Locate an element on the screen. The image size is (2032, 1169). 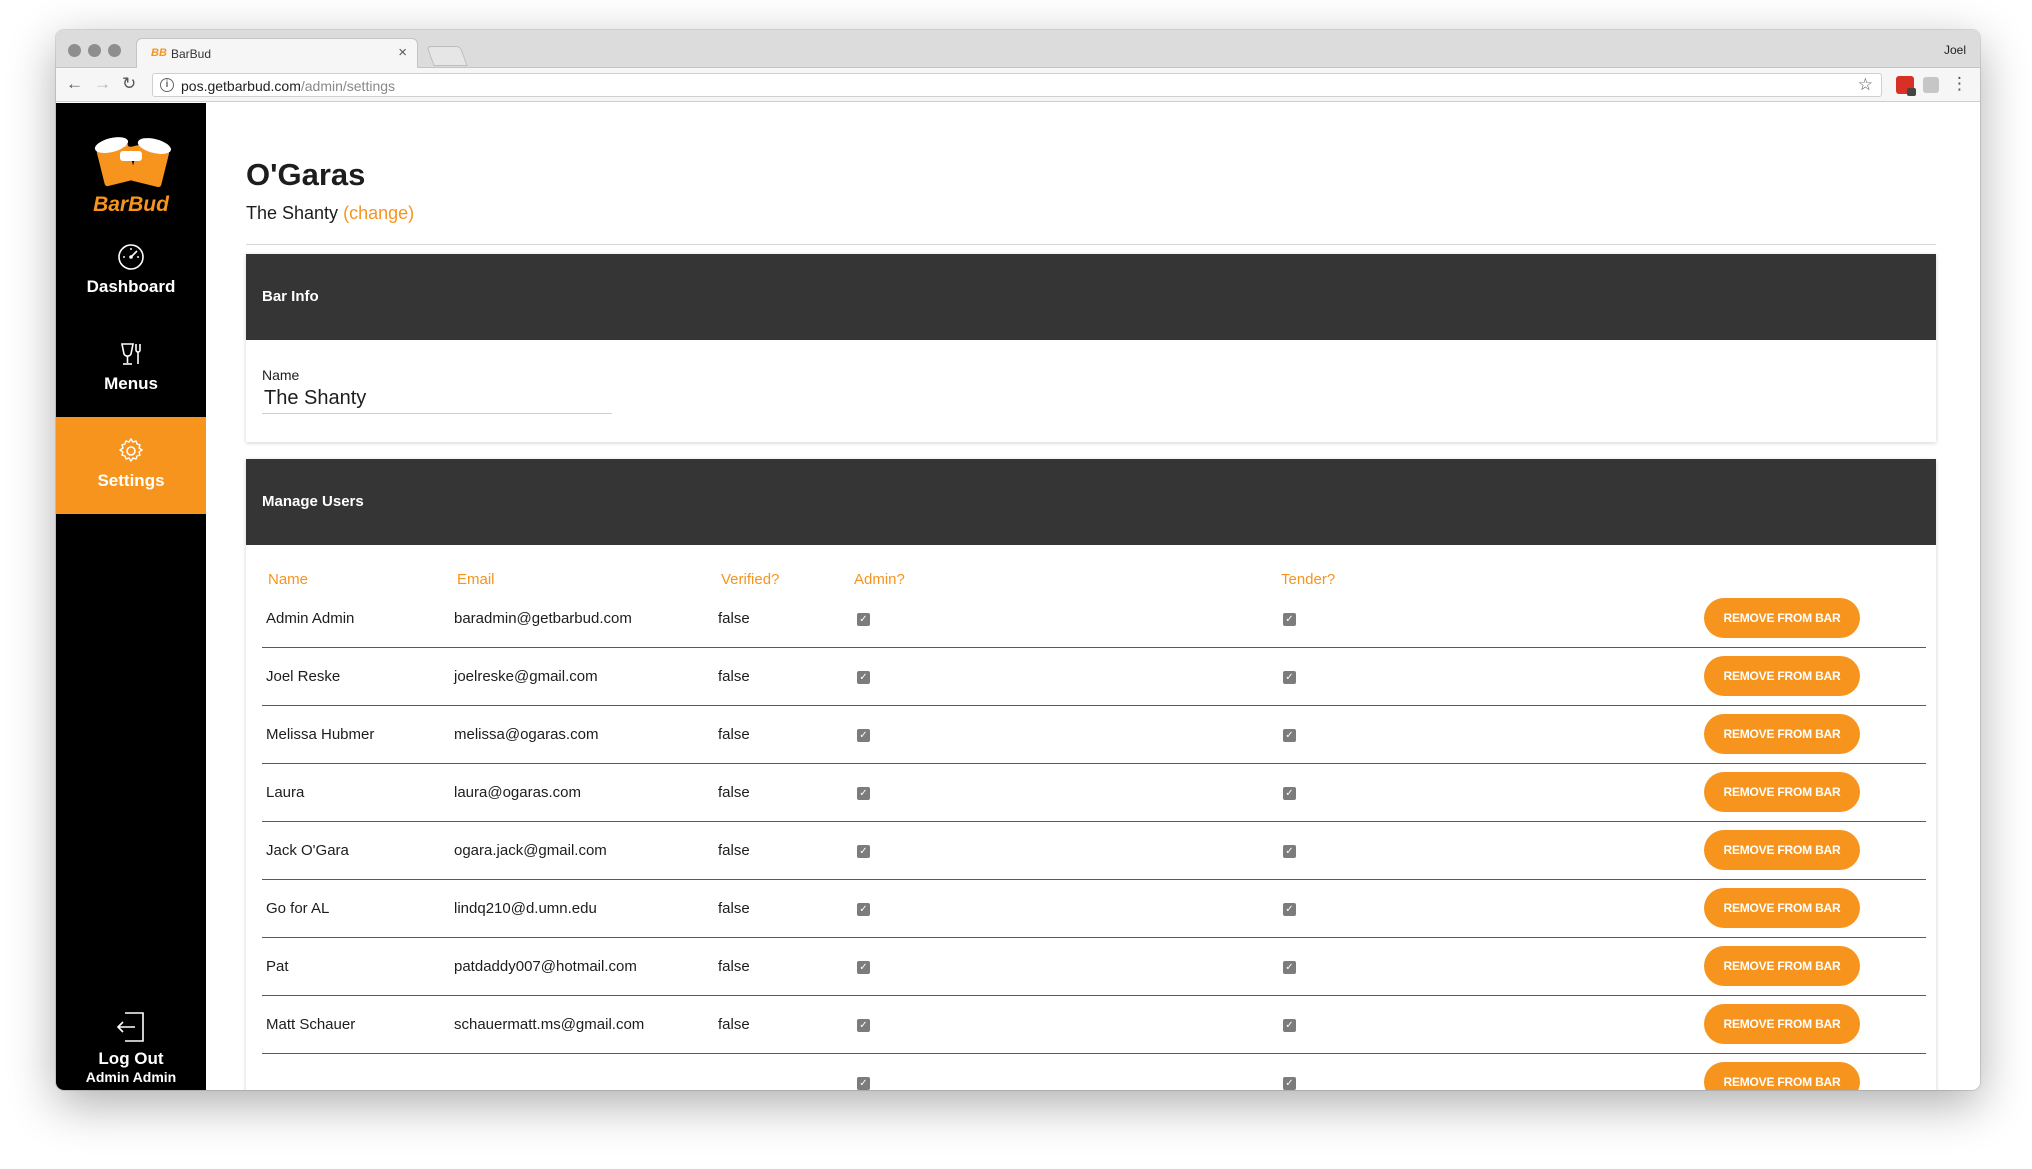
tab-strip: BB BarBud × Joel is located at coordinates (1018, 49).